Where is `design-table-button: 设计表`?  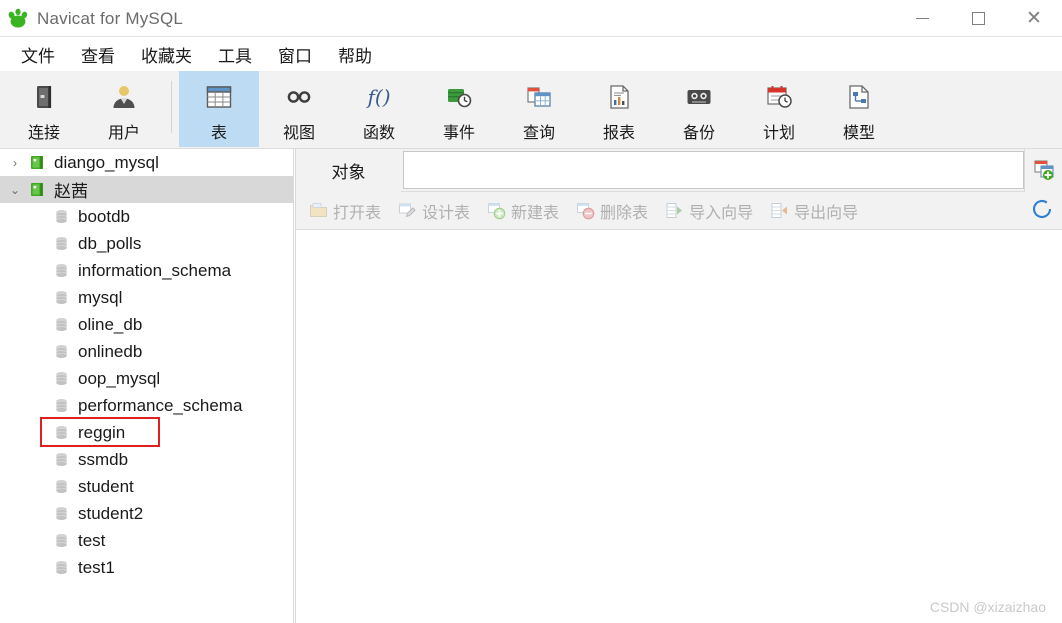 design-table-button: 设计表 is located at coordinates (433, 211).